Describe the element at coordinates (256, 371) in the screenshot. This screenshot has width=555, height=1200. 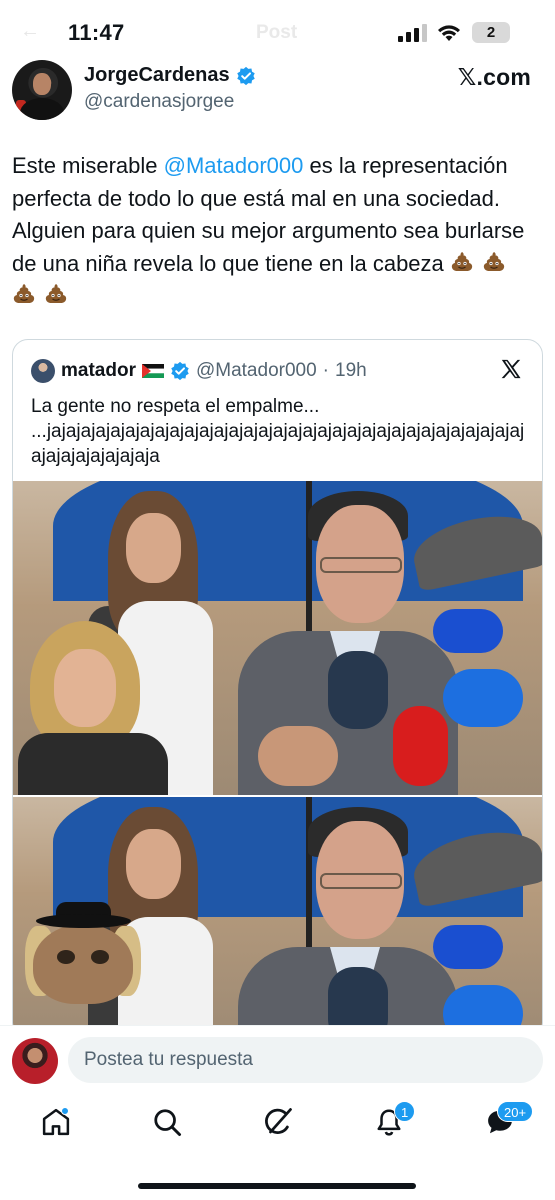
I see `quoted-author-handle: @Matador000` at that location.